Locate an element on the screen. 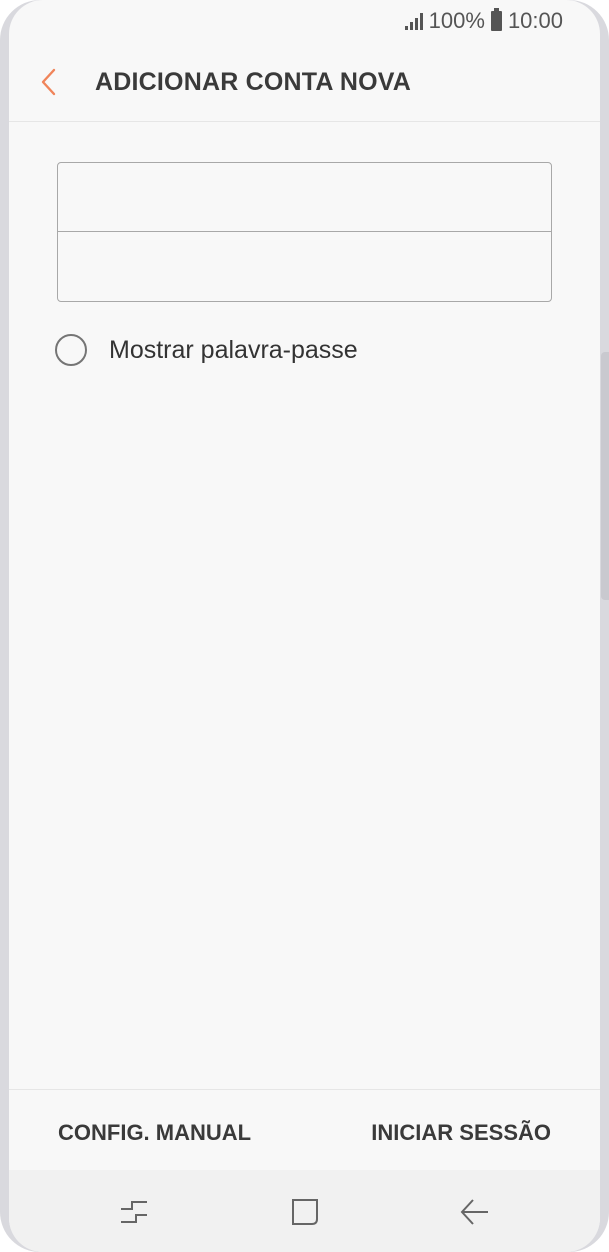 Image resolution: width=609 pixels, height=1252 pixels. show-password-toggle: Mostrar palavra-passe is located at coordinates (206, 350).